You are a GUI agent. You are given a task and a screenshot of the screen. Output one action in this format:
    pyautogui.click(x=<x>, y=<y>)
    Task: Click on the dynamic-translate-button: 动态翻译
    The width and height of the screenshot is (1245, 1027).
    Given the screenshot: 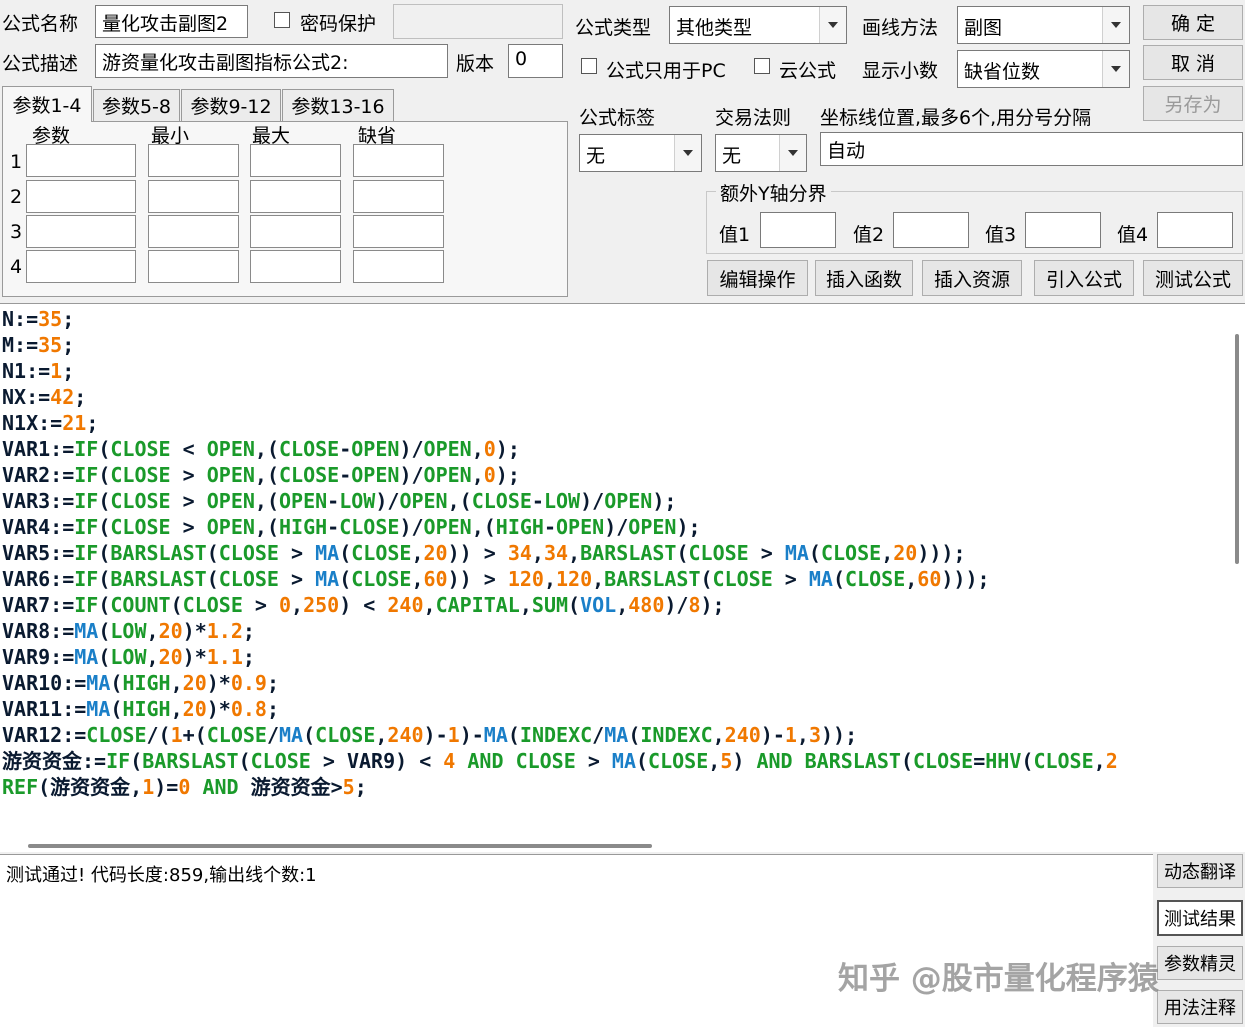 What is the action you would take?
    pyautogui.click(x=1200, y=871)
    